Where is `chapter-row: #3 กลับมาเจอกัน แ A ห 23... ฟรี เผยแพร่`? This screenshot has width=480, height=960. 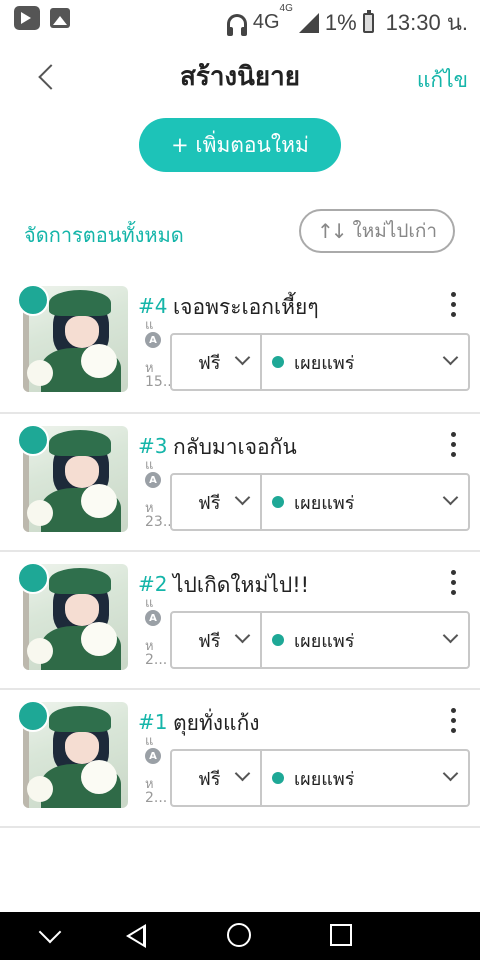 chapter-row: #3 กลับมาเจอกัน แ A ห 23... ฟรี เผยแพร่ is located at coordinates (240, 483).